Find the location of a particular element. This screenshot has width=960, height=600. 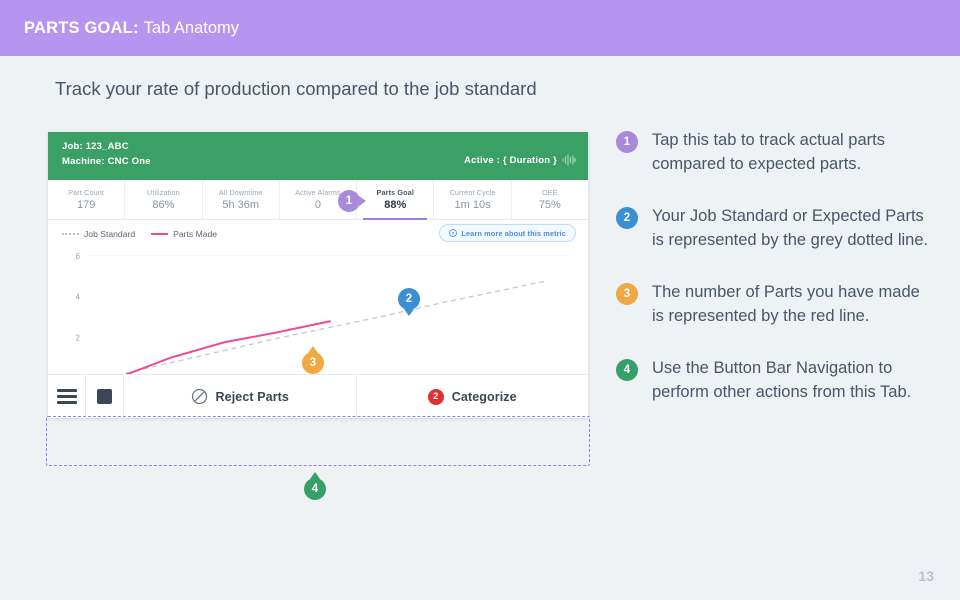

metric-tab-current-cycle: Current Cycle 1m 10s is located at coordinates (473, 199).